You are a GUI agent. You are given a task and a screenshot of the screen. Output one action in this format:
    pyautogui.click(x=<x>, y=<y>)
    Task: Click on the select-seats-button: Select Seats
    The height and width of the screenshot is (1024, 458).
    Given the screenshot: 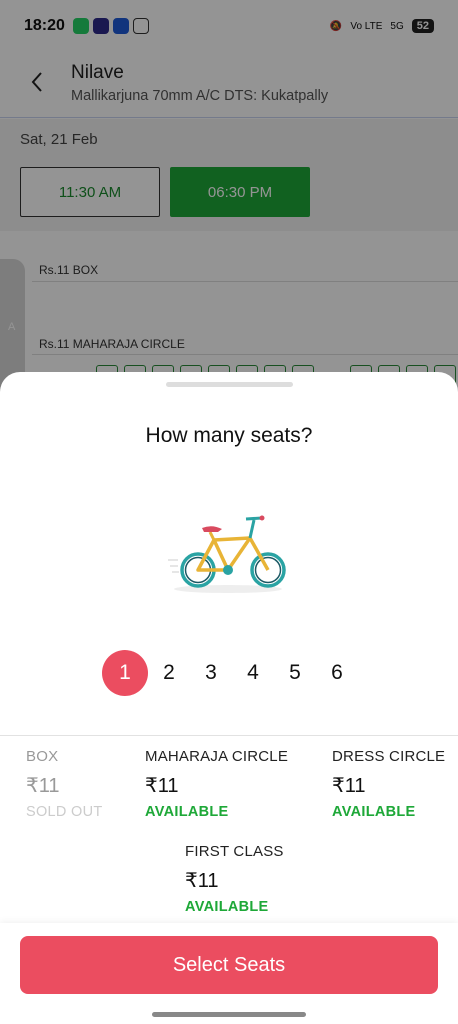 What is the action you would take?
    pyautogui.click(x=229, y=965)
    